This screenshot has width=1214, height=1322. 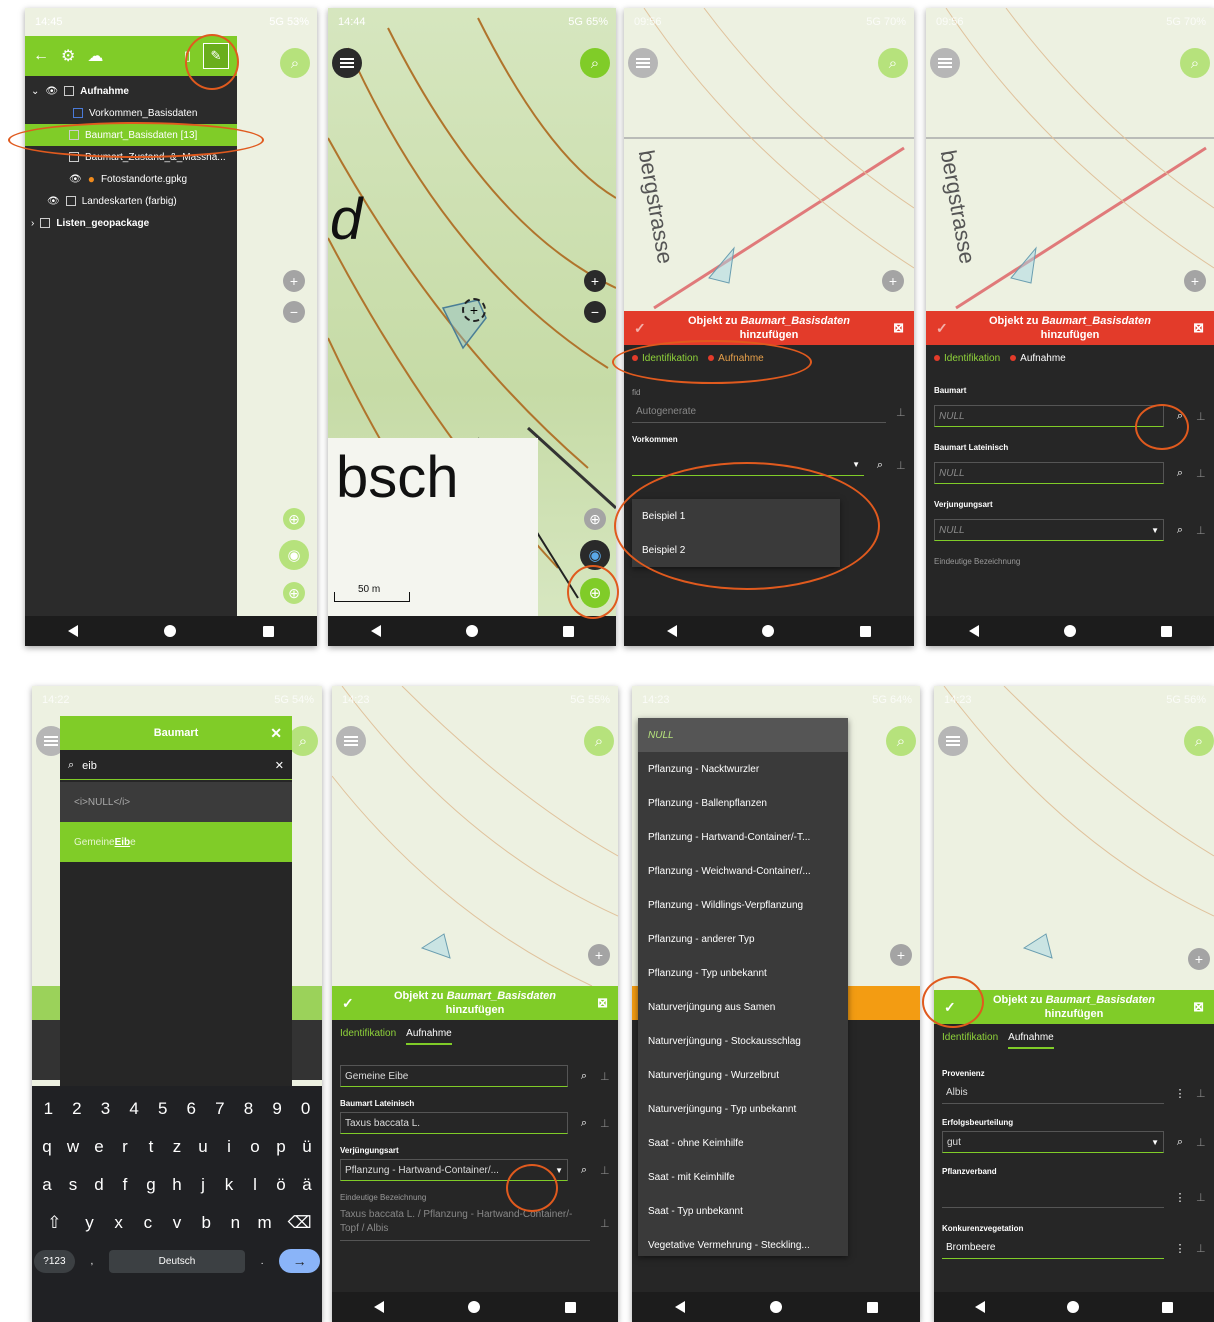 I want to click on dropdown-option: Pflanzung - anderer Typ, so click(x=743, y=939).